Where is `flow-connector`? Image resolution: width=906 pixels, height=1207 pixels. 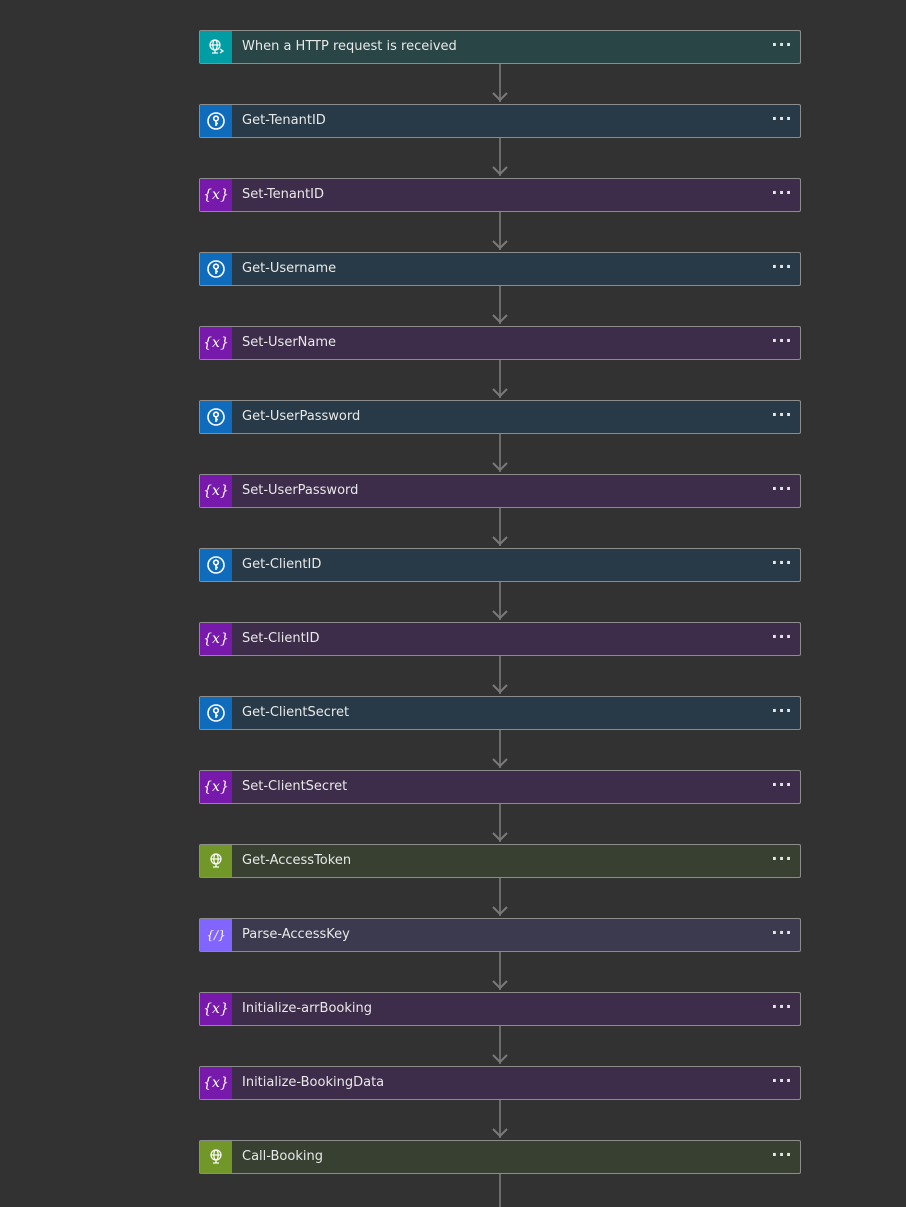
flow-connector is located at coordinates (500, 1190).